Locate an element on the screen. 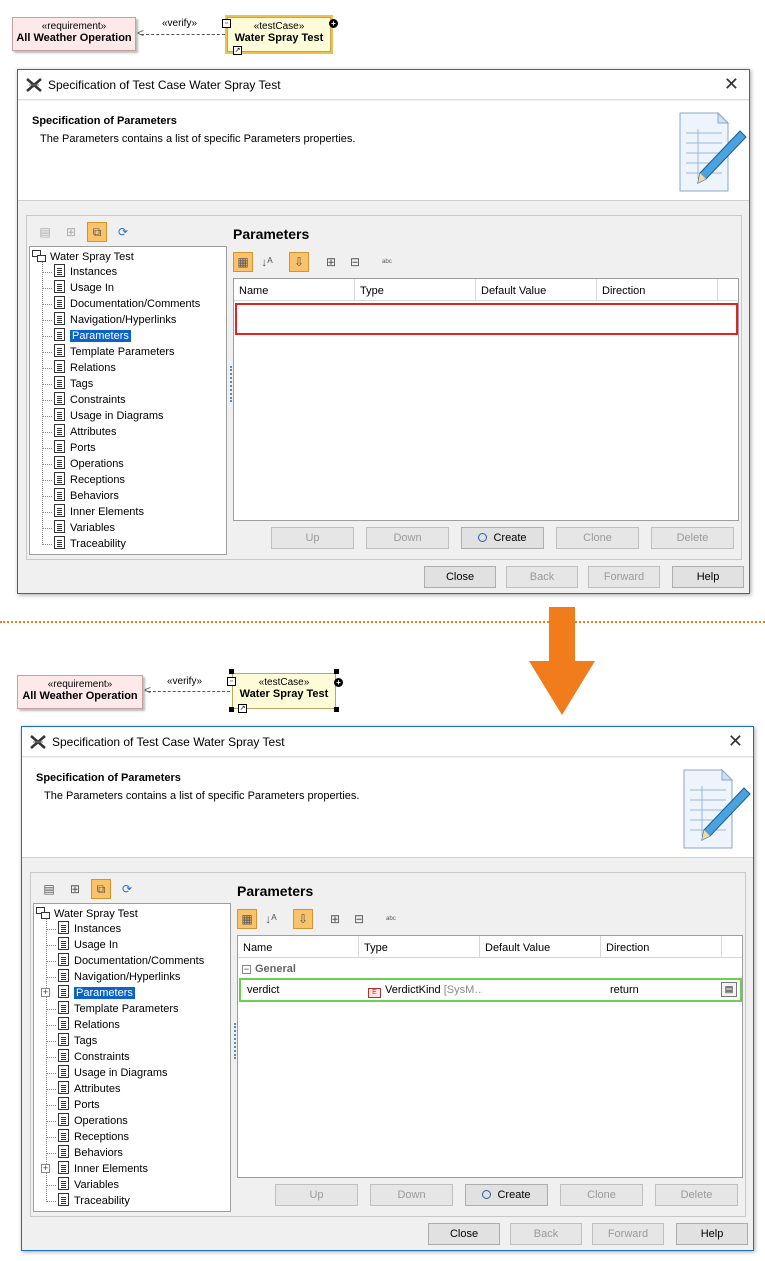  testcase-add-icon: + is located at coordinates (333, 23).